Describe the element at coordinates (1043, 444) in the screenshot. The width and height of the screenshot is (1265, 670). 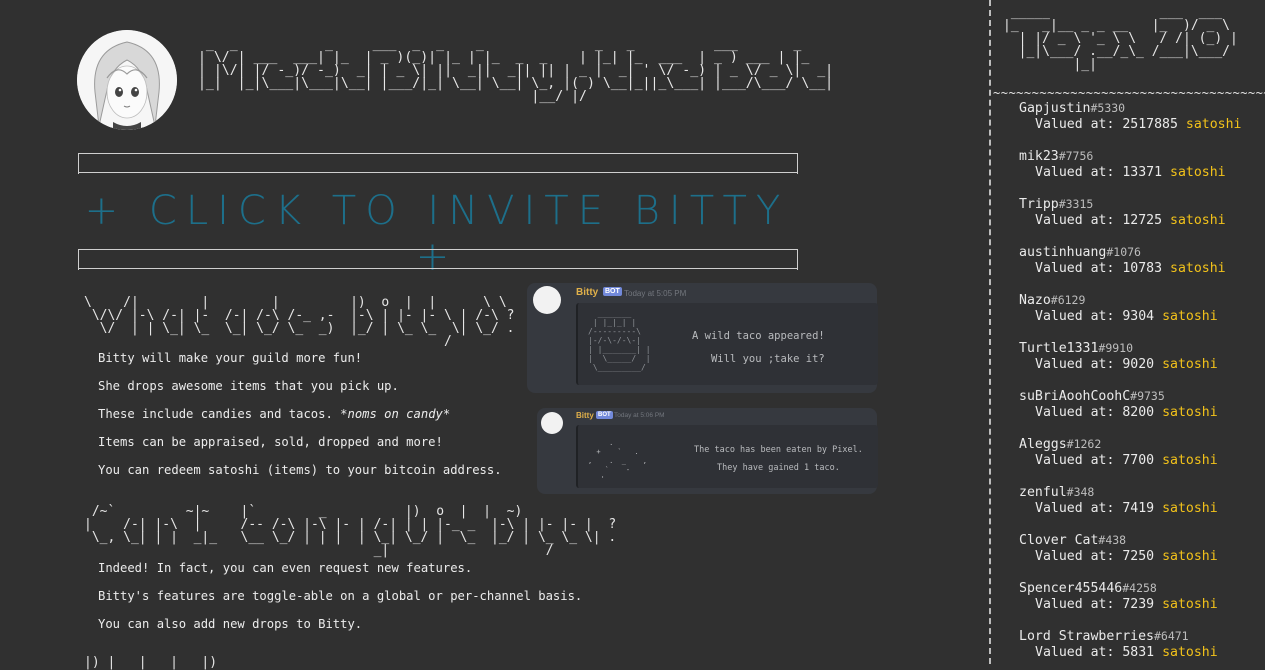
I see `user-name: Aleggs` at that location.